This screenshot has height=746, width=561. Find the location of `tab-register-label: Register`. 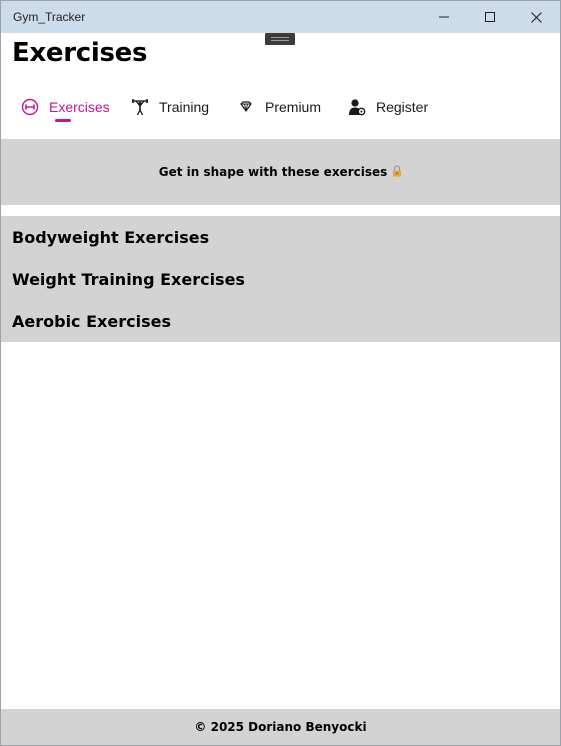

tab-register-label: Register is located at coordinates (402, 107).